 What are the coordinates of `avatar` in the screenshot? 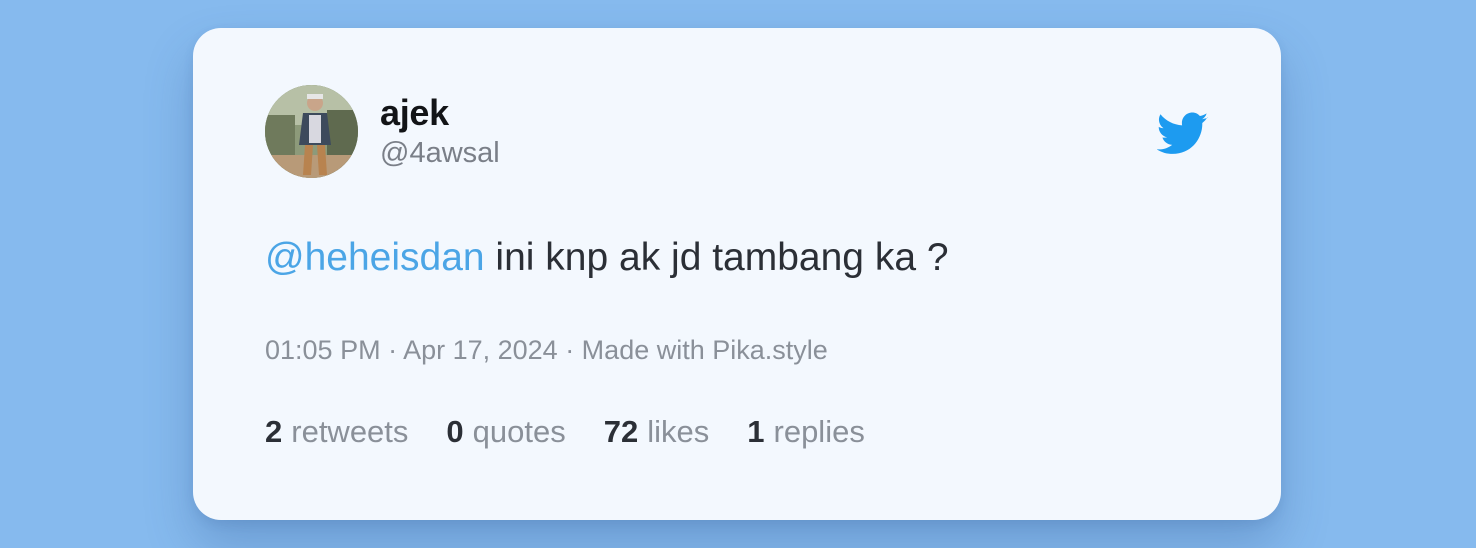 It's located at (311, 131).